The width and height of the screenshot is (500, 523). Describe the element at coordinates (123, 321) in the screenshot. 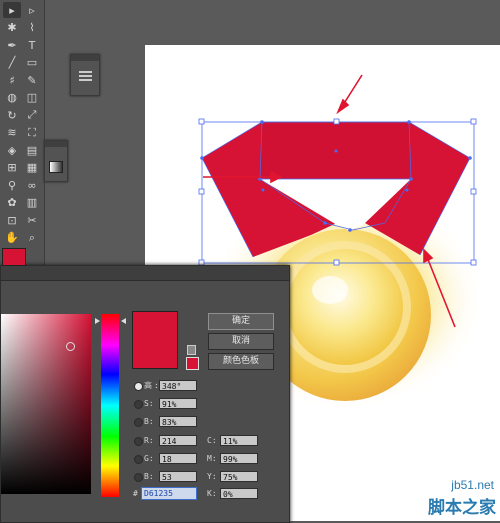

I see `hue-slider-right-arrow` at that location.